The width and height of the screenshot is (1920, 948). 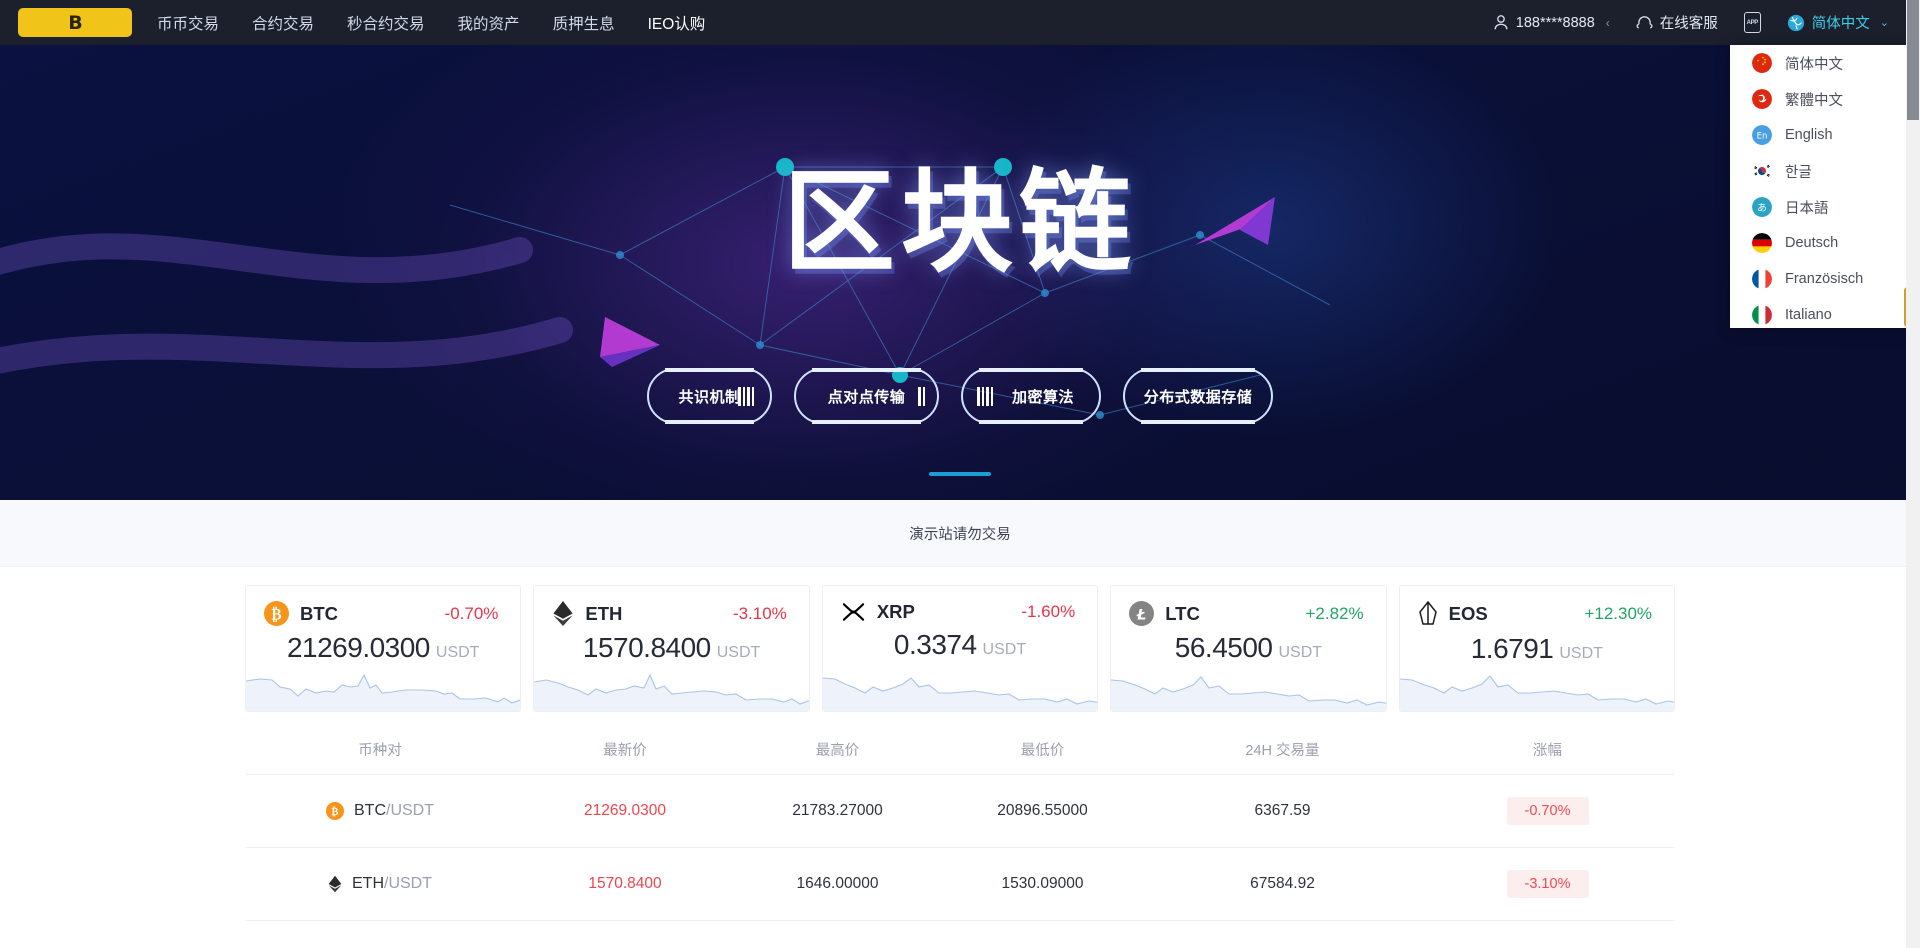 What do you see at coordinates (1762, 243) in the screenshot?
I see `de-flag-icon` at bounding box center [1762, 243].